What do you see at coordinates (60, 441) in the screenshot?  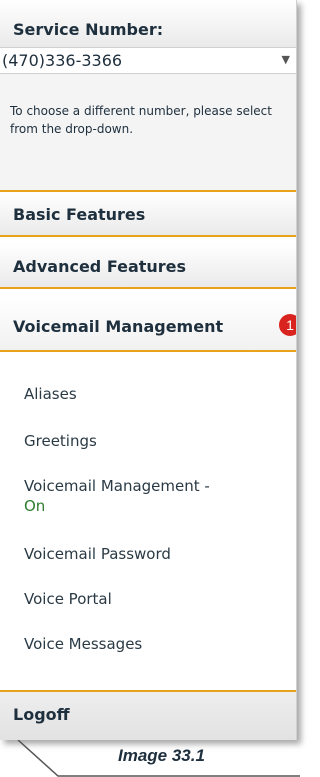 I see `submenu-item-greetings: Greetings` at bounding box center [60, 441].